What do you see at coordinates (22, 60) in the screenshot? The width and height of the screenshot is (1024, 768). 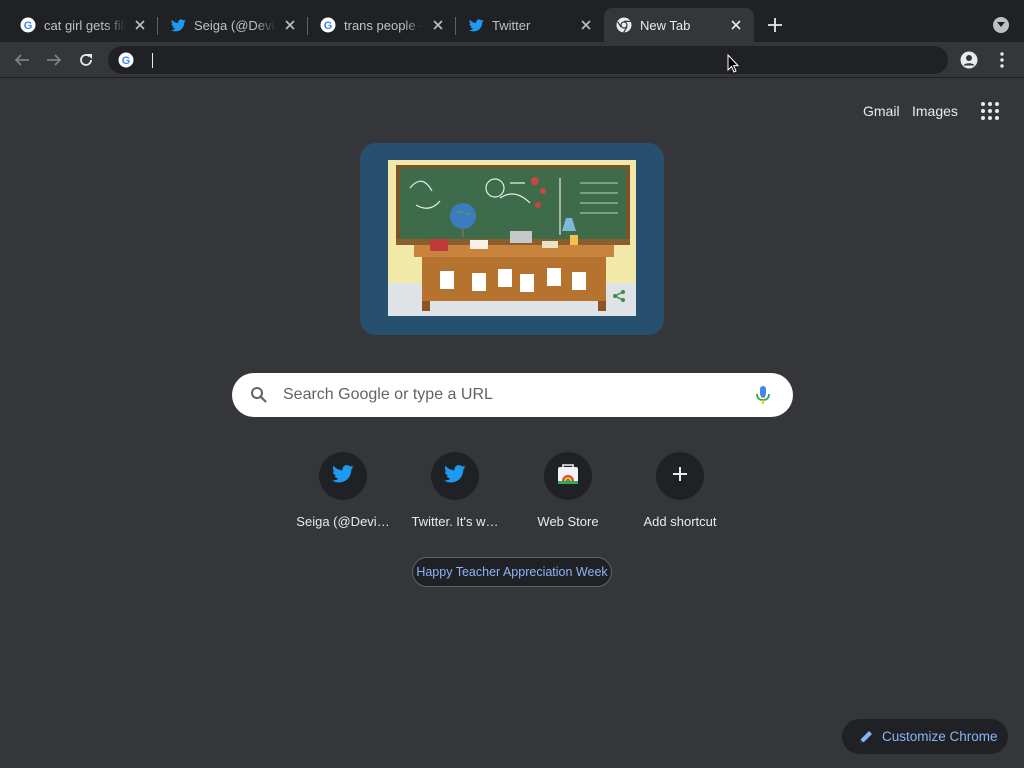 I see `back-button` at bounding box center [22, 60].